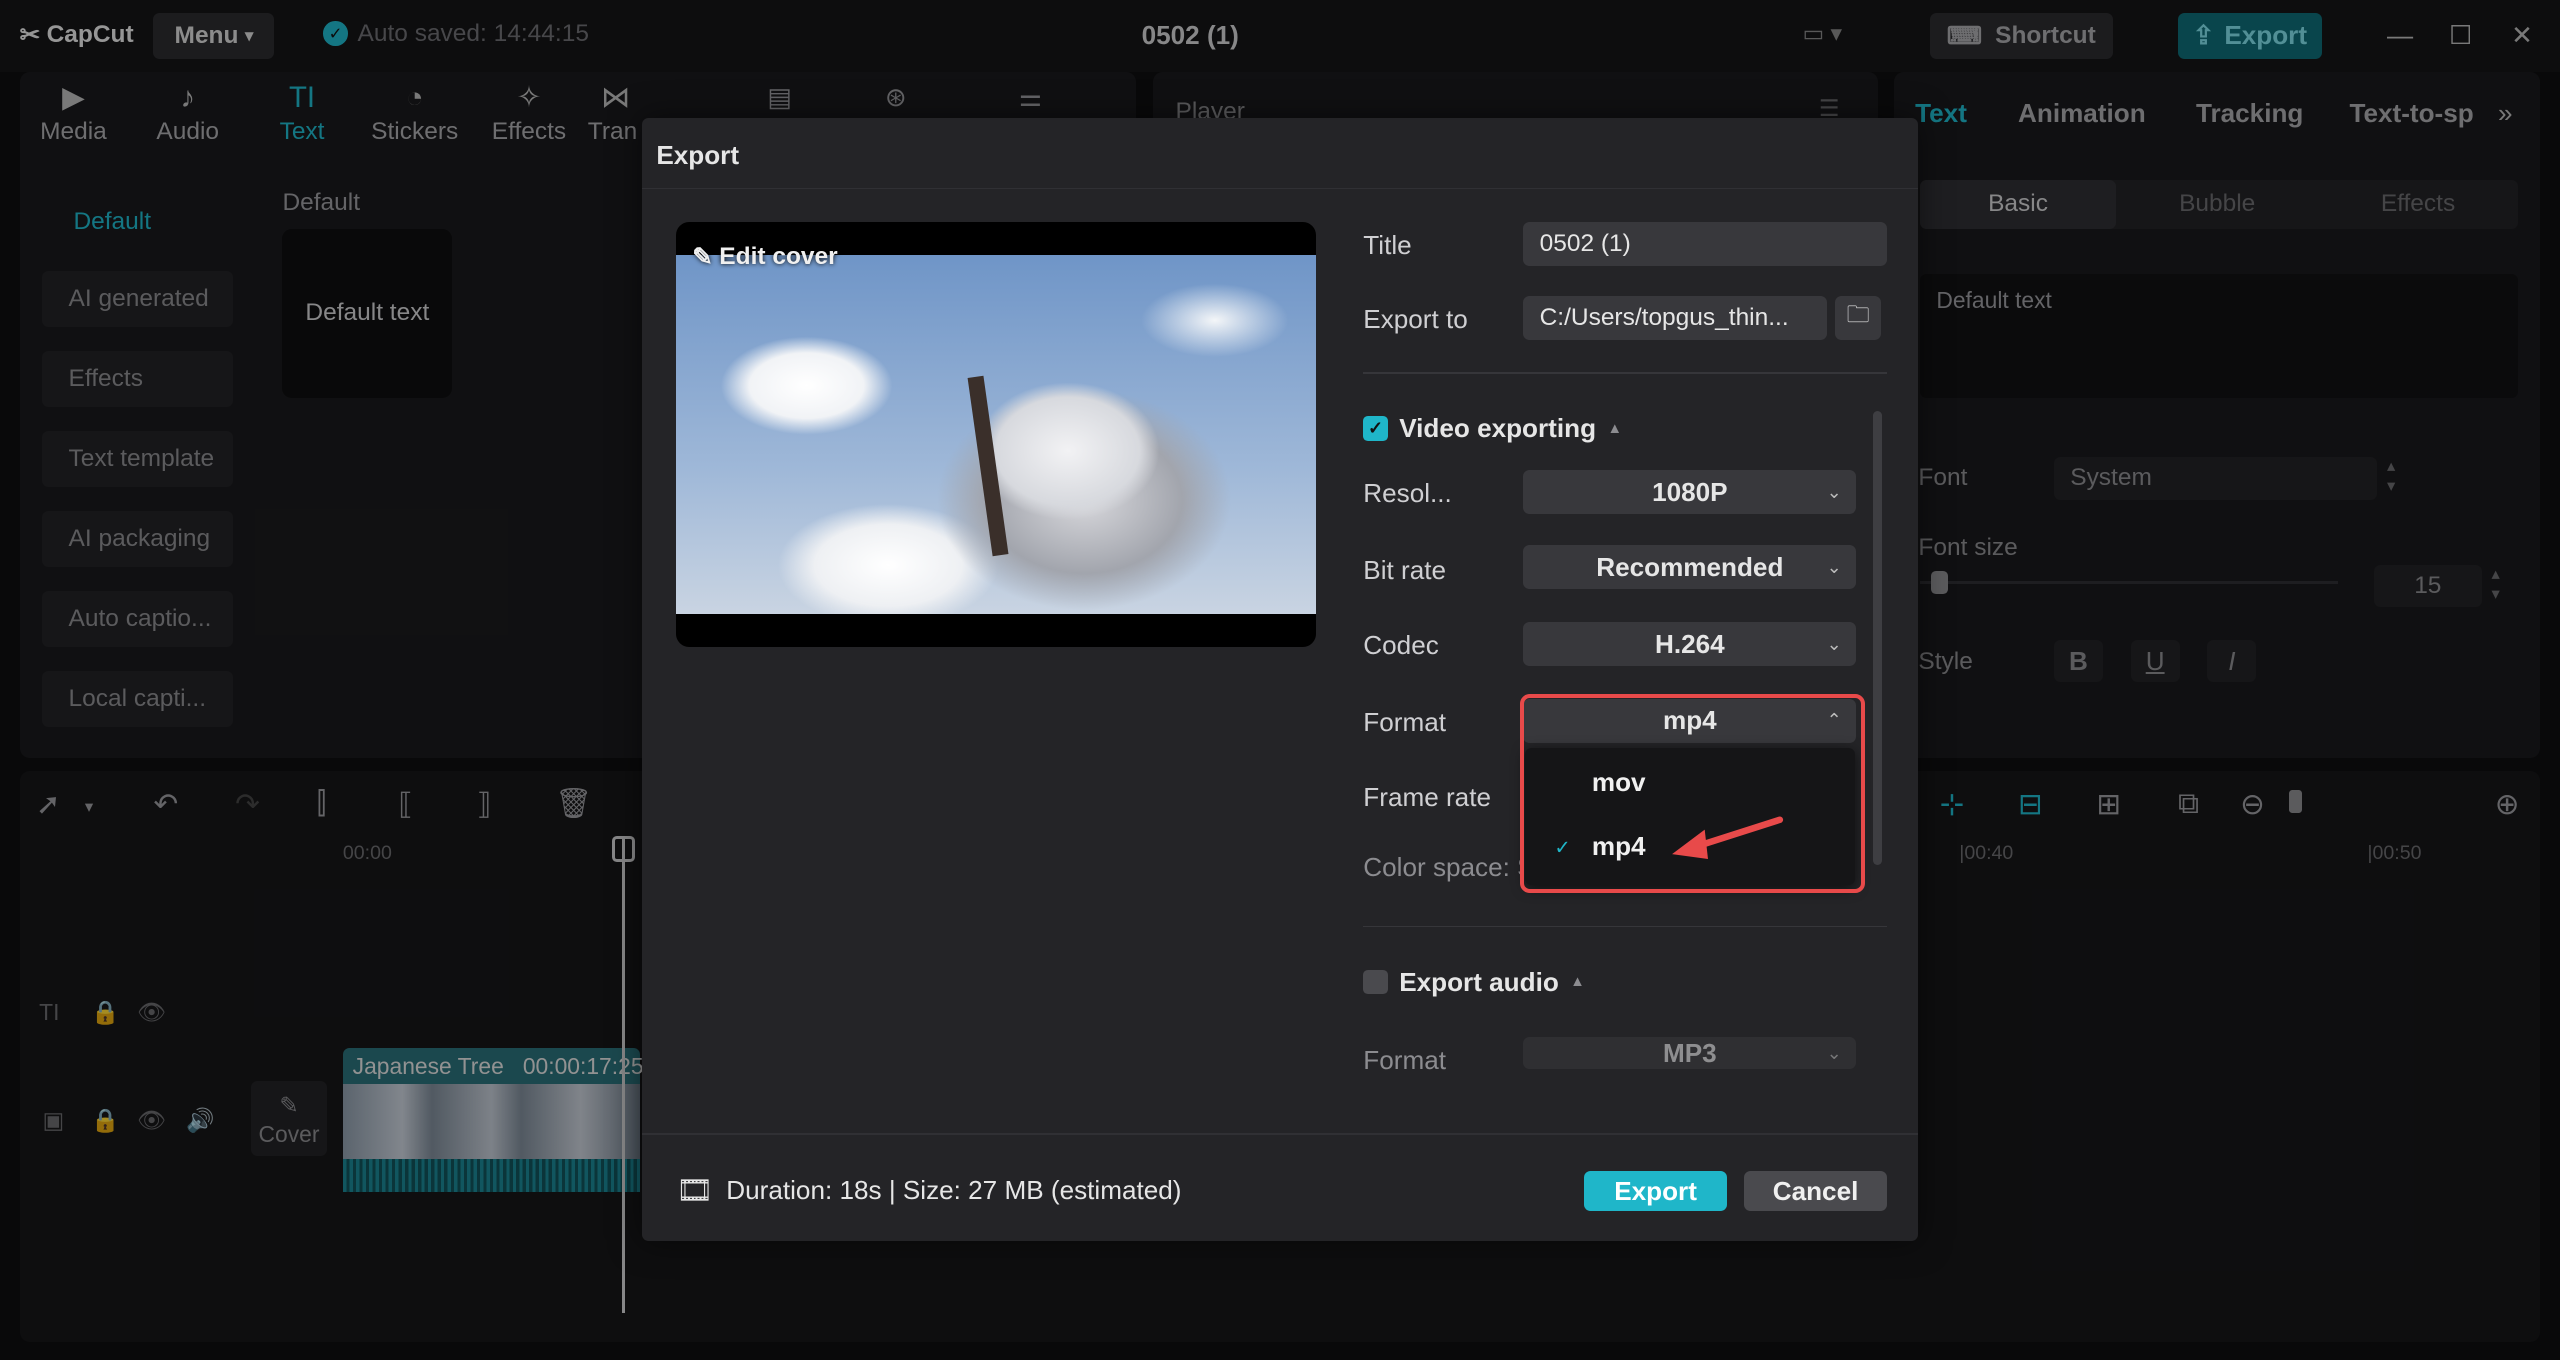 The height and width of the screenshot is (1360, 2560). I want to click on codec-select: H.264 ⌄, so click(1690, 644).